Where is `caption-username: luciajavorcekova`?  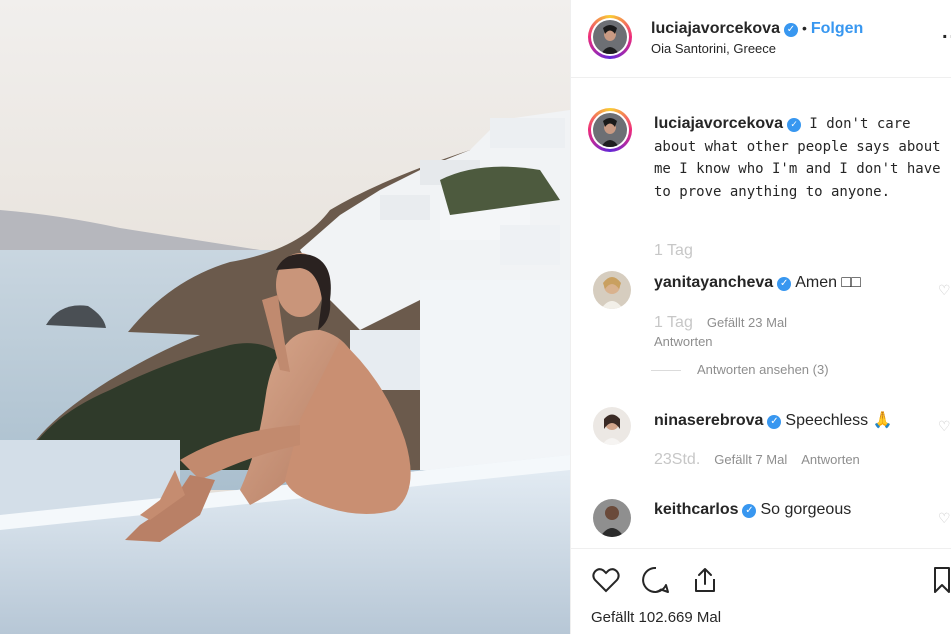
caption-username: luciajavorcekova is located at coordinates (718, 123).